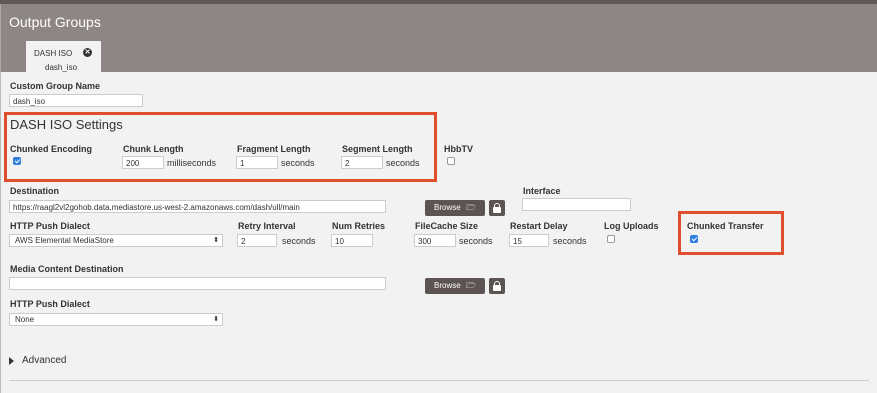 Image resolution: width=877 pixels, height=393 pixels. Describe the element at coordinates (576, 204) in the screenshot. I see `interface-input` at that location.